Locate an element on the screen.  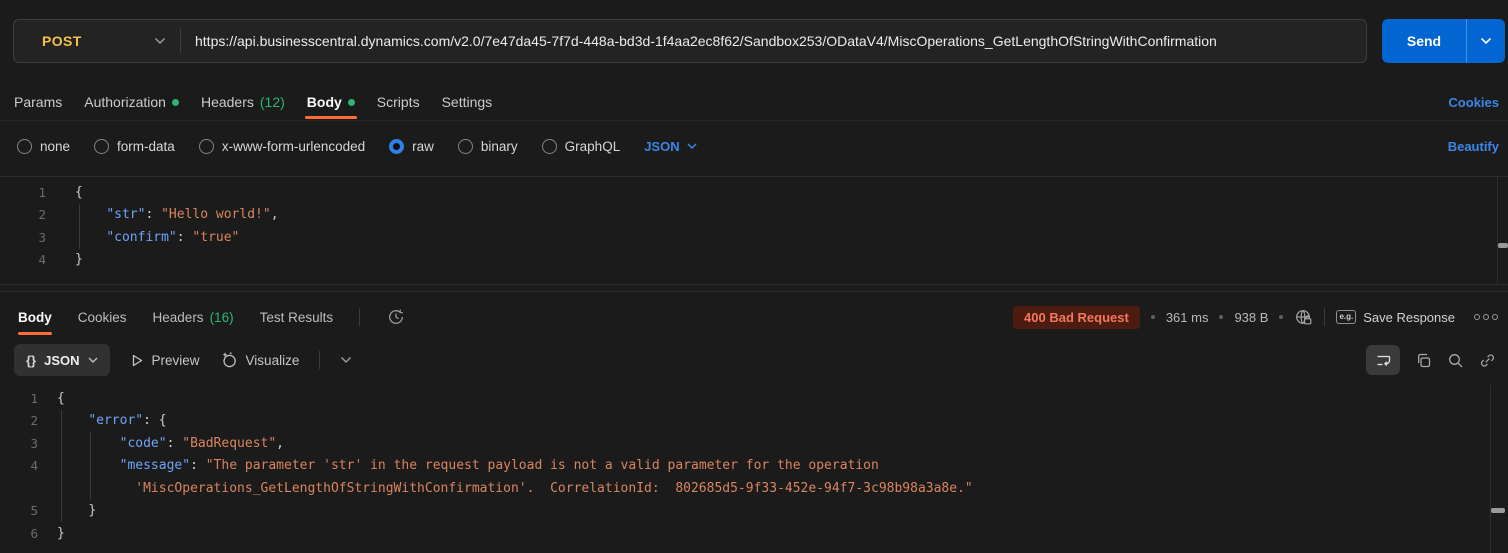
beautify-link: Beautify is located at coordinates (1473, 146).